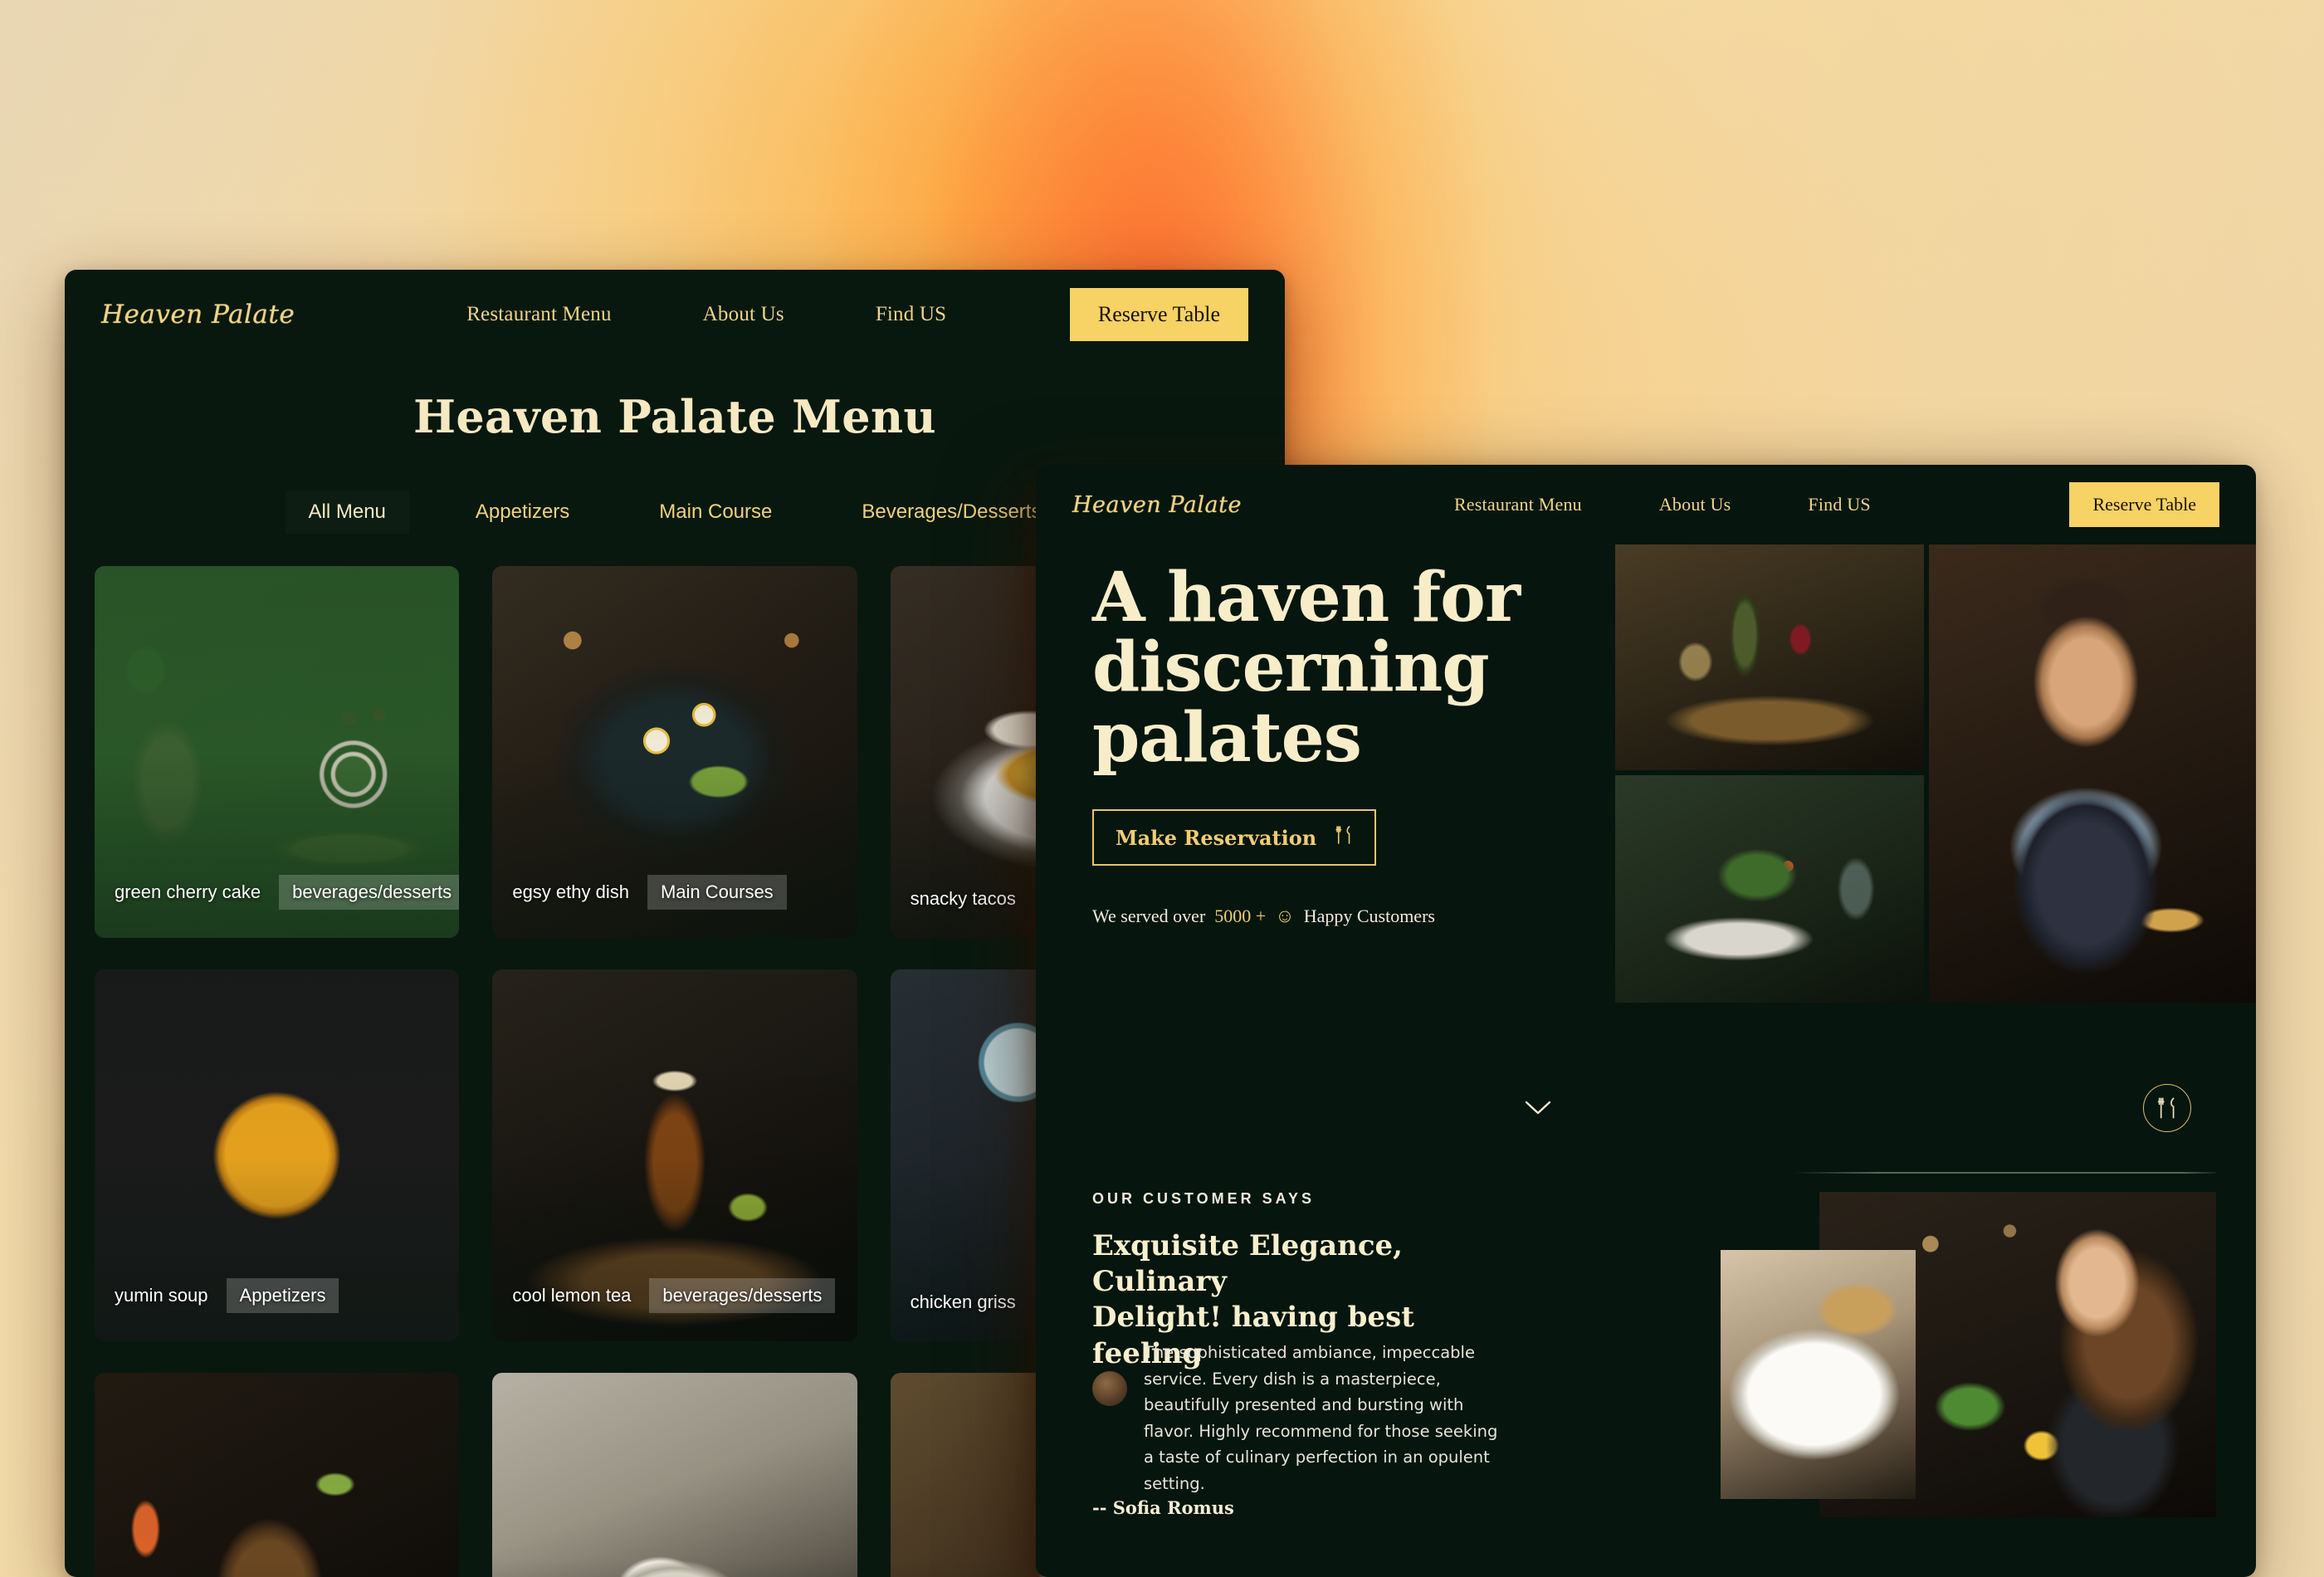 This screenshot has height=1577, width=2324. I want to click on home-nav-links: Restaurant Menu About Us Find US, so click(1662, 504).